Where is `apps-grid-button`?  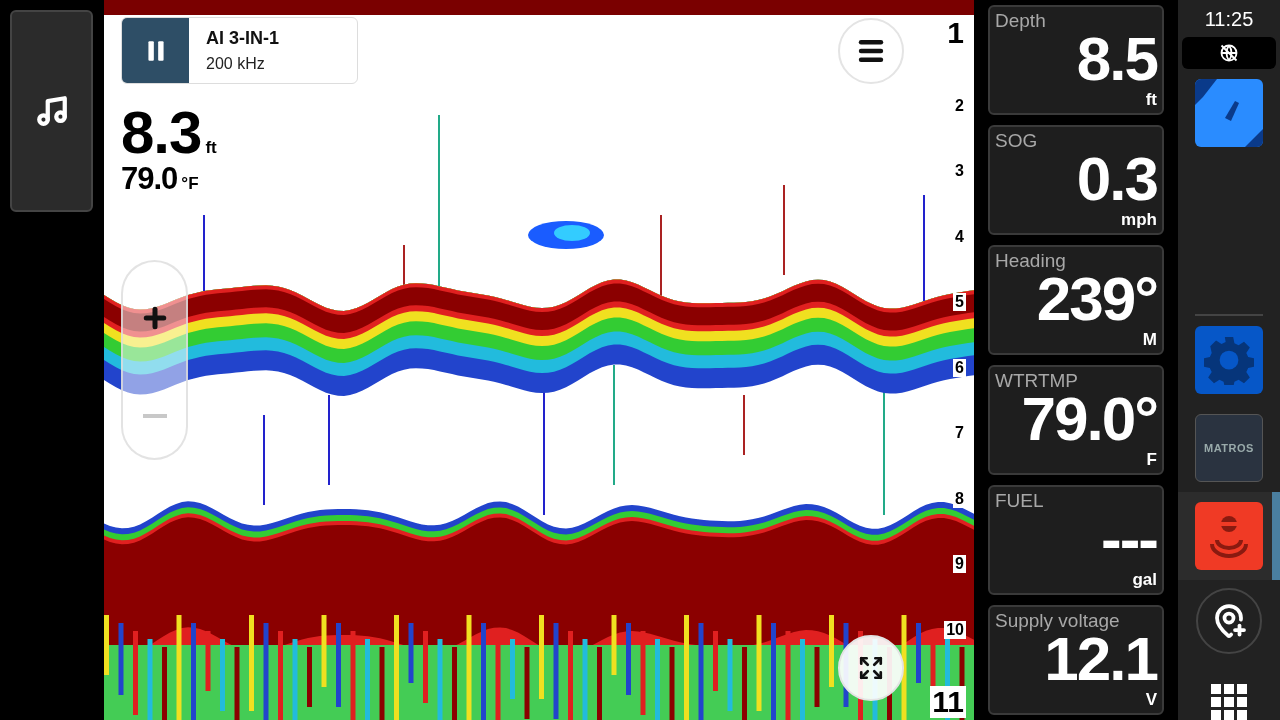
apps-grid-button is located at coordinates (1229, 702).